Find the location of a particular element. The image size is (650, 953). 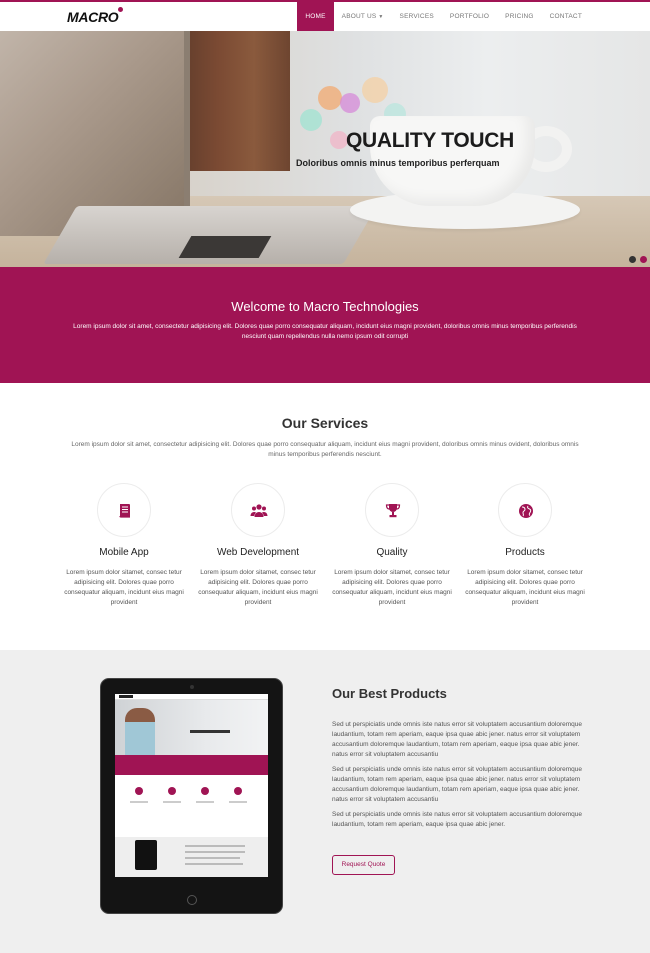

nav-item-pricing: PRICING is located at coordinates (519, 16).